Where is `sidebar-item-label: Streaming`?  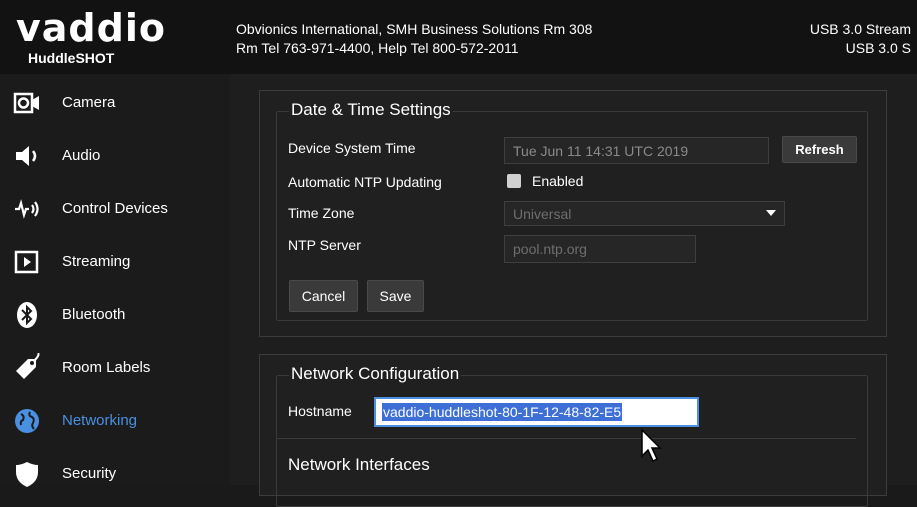
sidebar-item-label: Streaming is located at coordinates (96, 261).